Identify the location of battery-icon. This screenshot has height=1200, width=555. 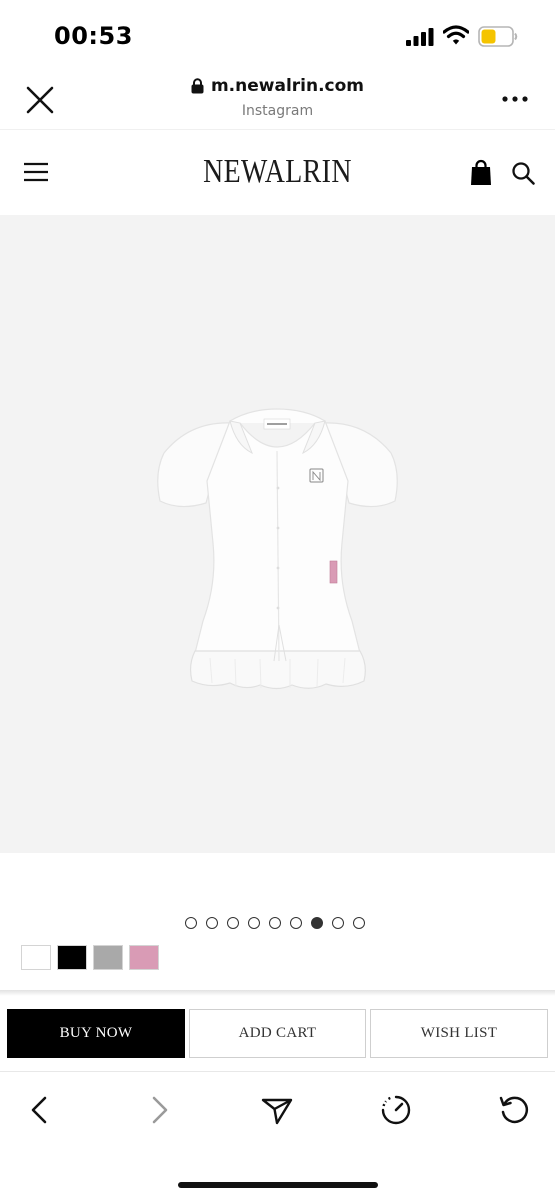
(498, 36).